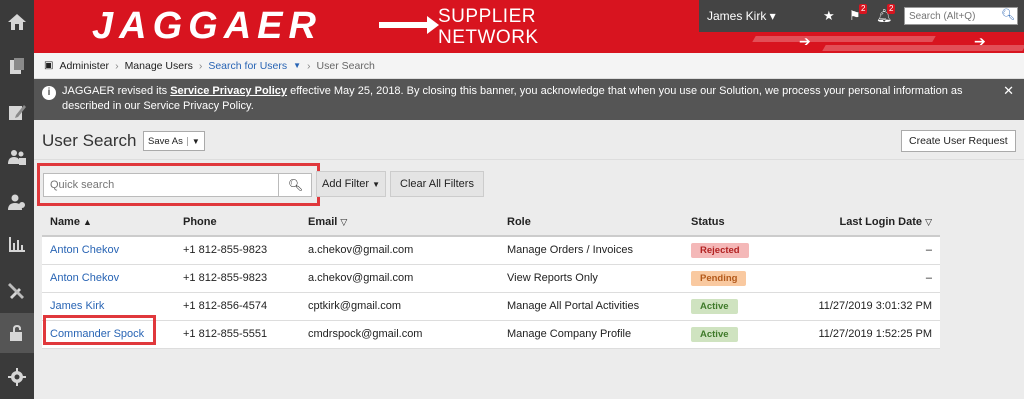 This screenshot has width=1024, height=399. Describe the element at coordinates (591, 222) in the screenshot. I see `column-role: Role` at that location.